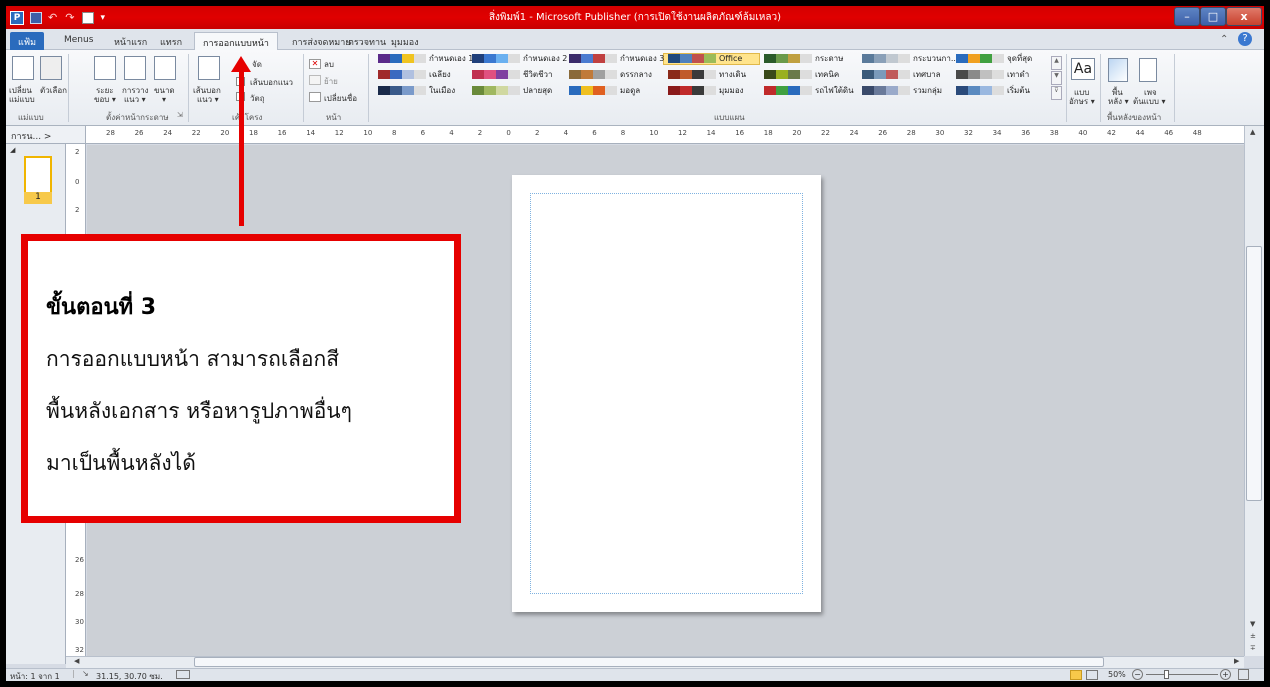  What do you see at coordinates (164, 99) in the screenshot?
I see `size-label-2: ▾` at bounding box center [164, 99].